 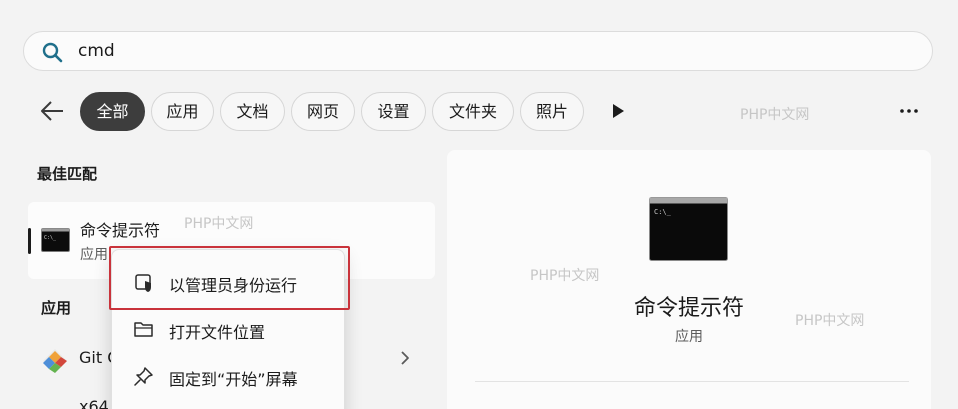 I want to click on menu-item-label: 打开文件位置, so click(x=217, y=332).